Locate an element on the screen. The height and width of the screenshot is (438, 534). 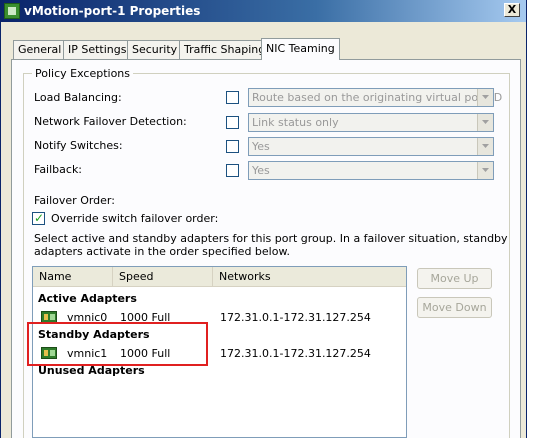
notify-switches-value: Yes is located at coordinates (261, 146).